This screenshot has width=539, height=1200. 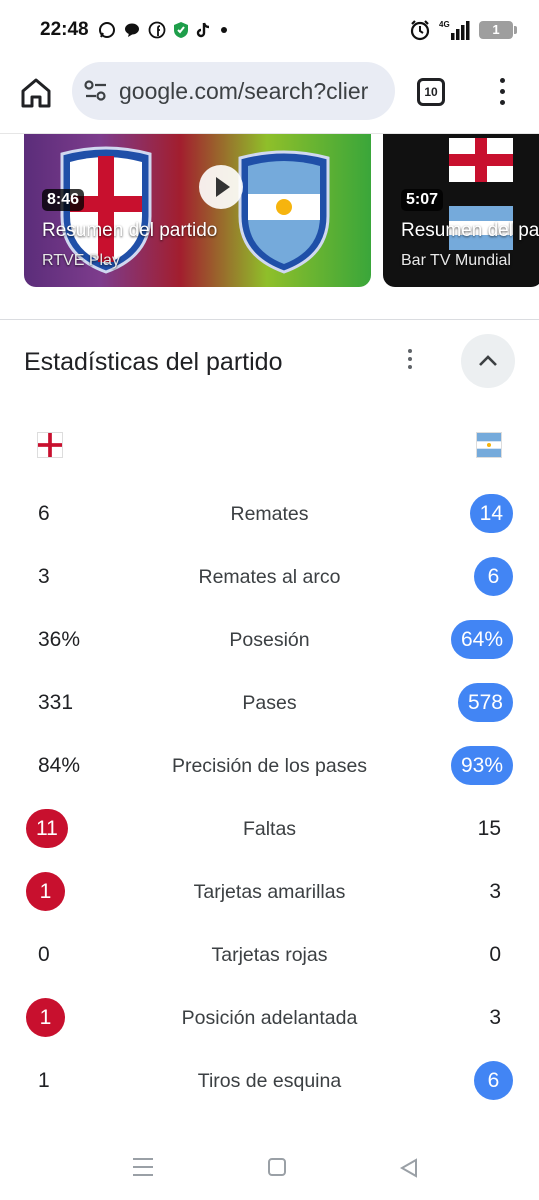 I want to click on signal-4g-icon: 4G, so click(x=454, y=30).